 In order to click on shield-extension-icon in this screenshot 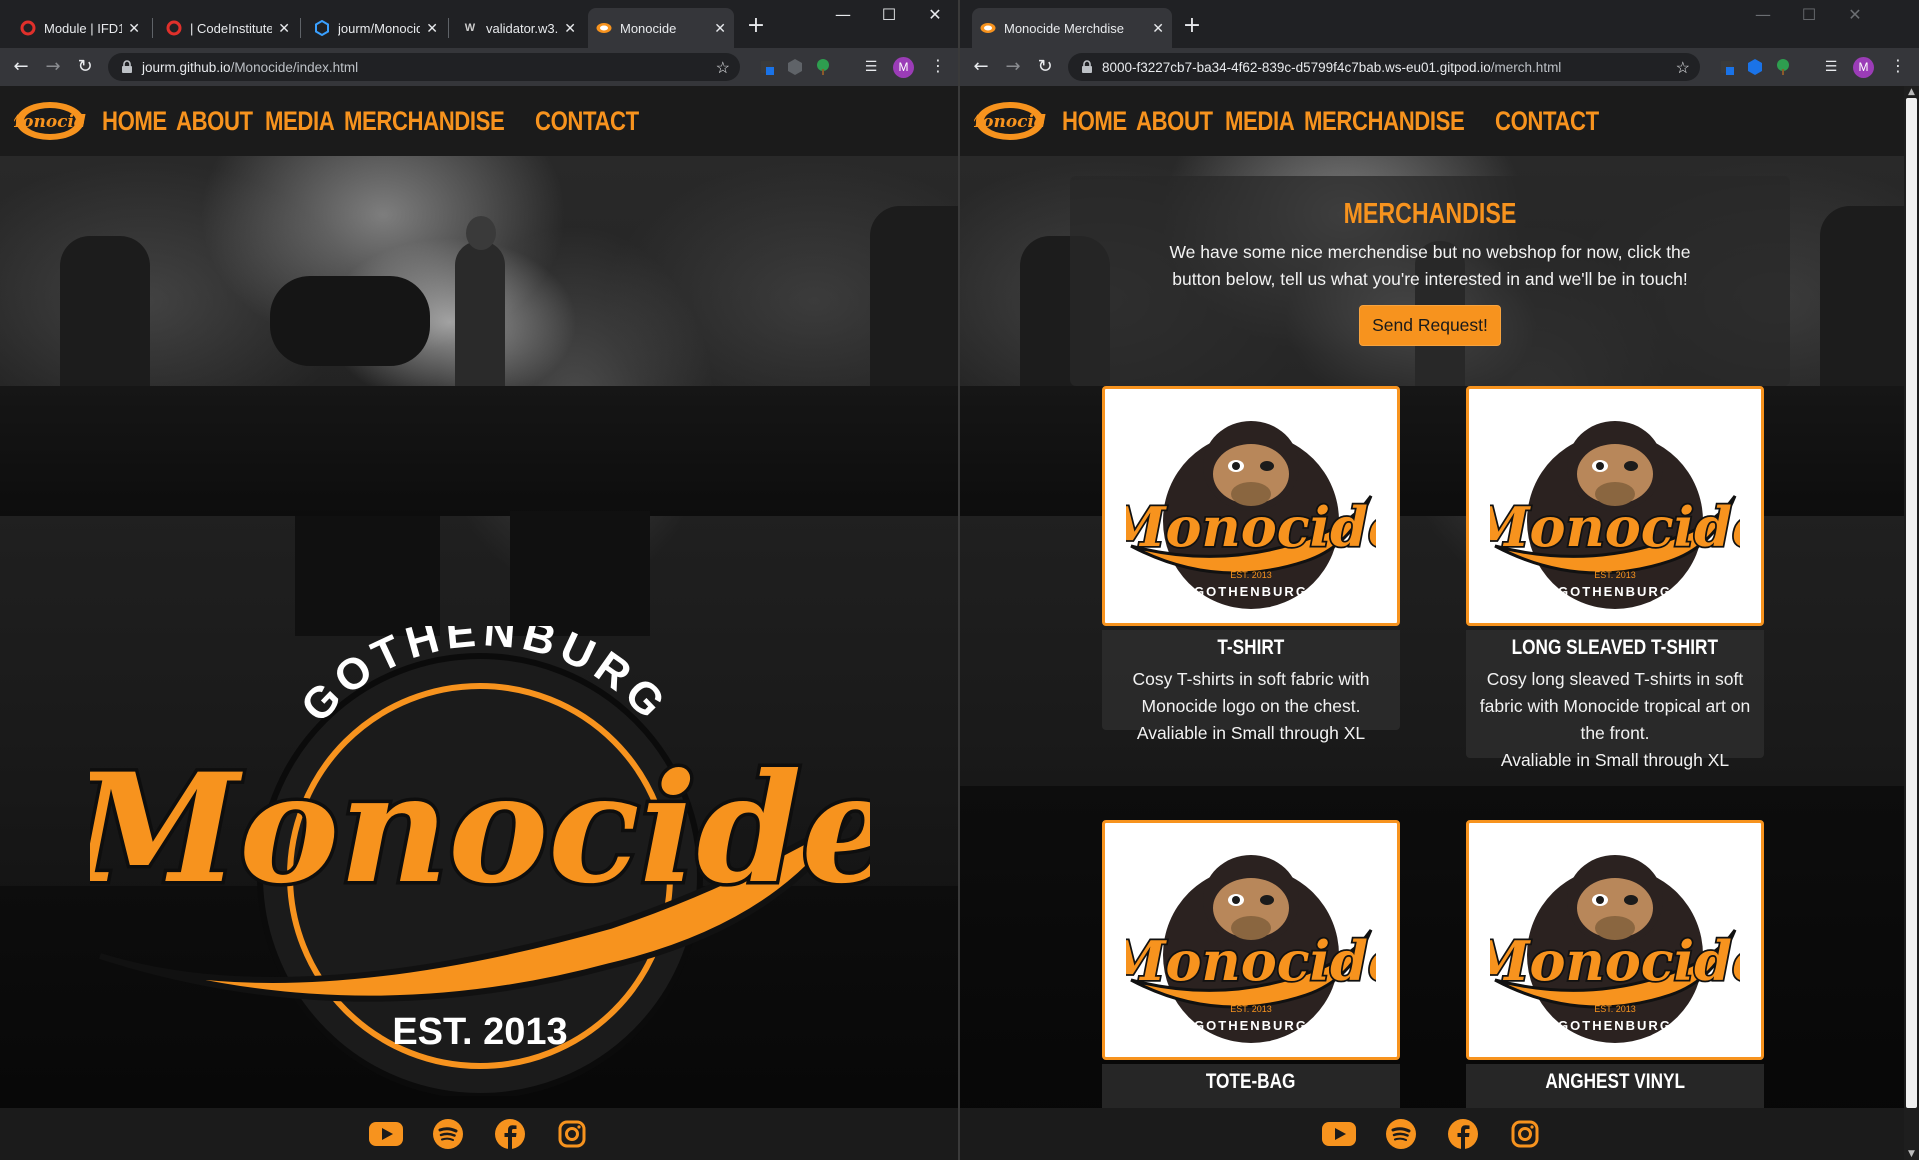, I will do `click(795, 67)`.